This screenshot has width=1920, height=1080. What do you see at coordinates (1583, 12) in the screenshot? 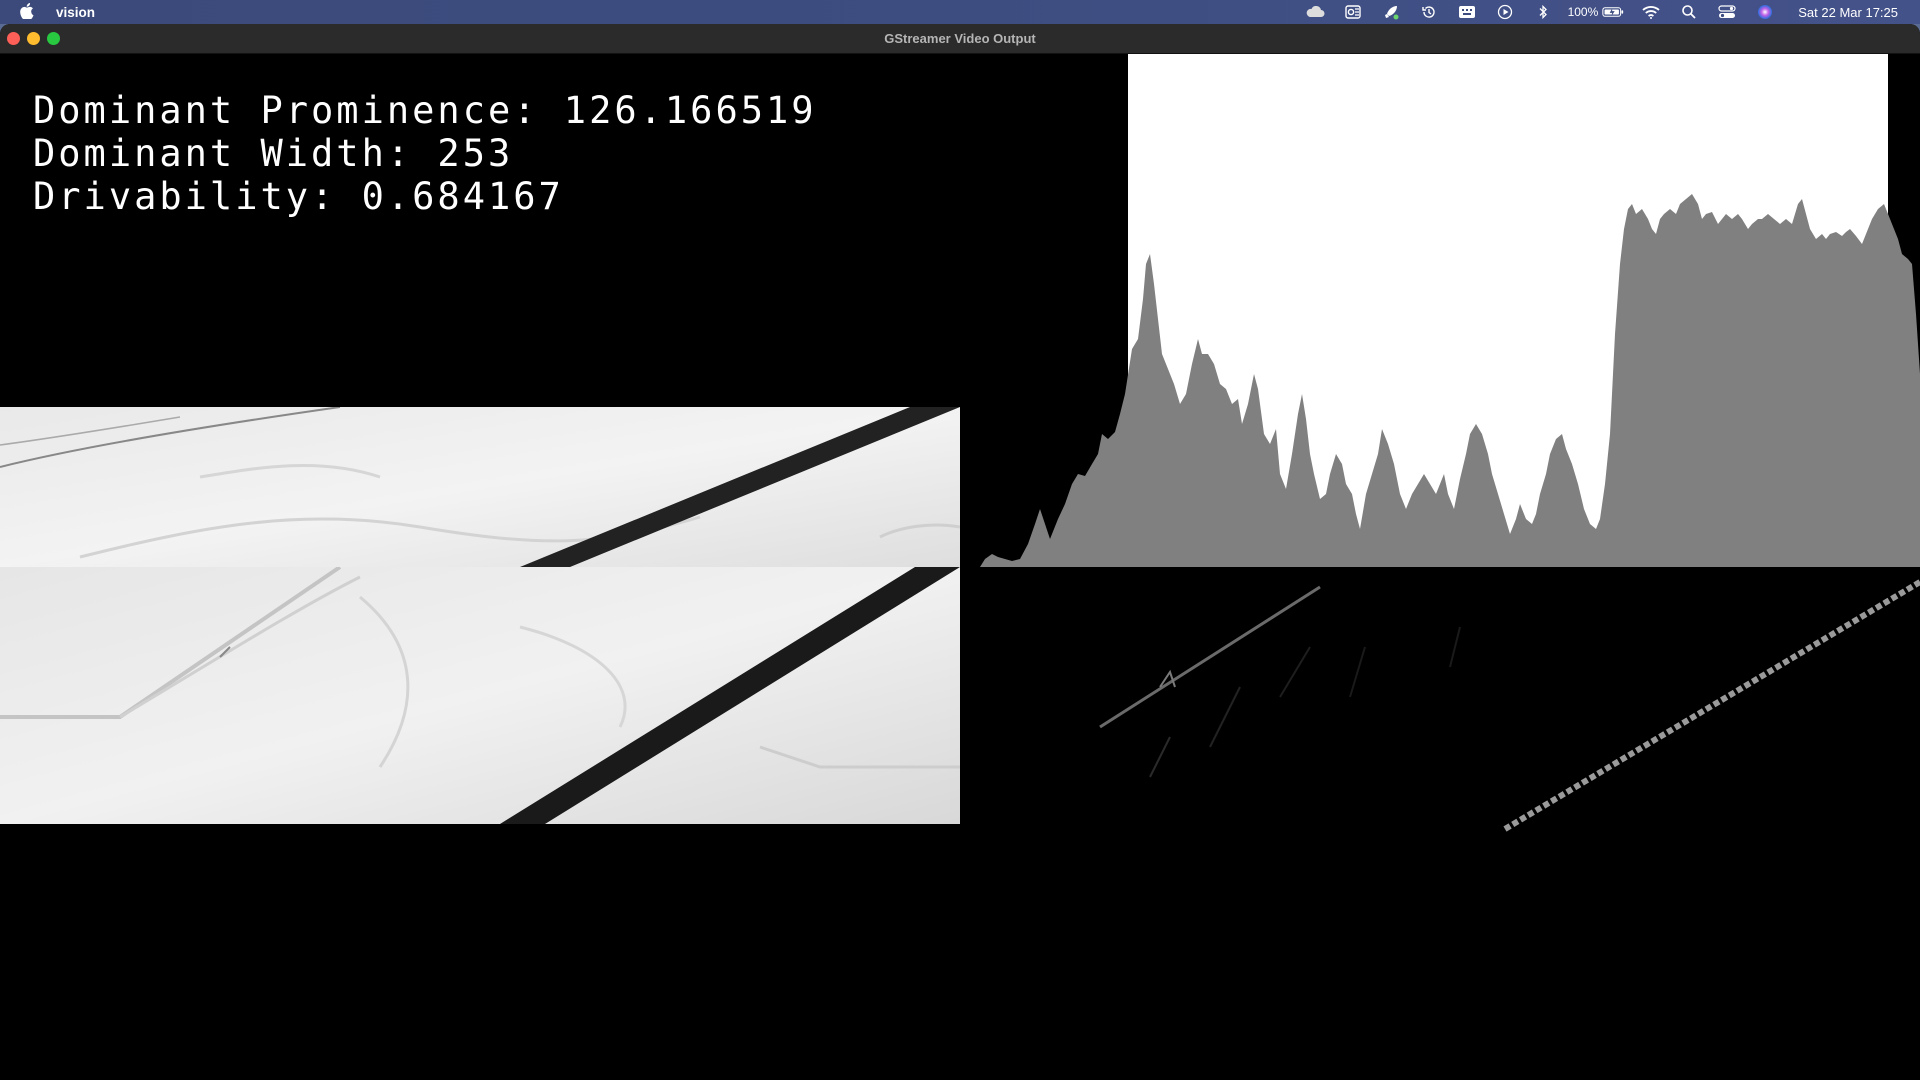
I see `battery-percentage: 100%` at bounding box center [1583, 12].